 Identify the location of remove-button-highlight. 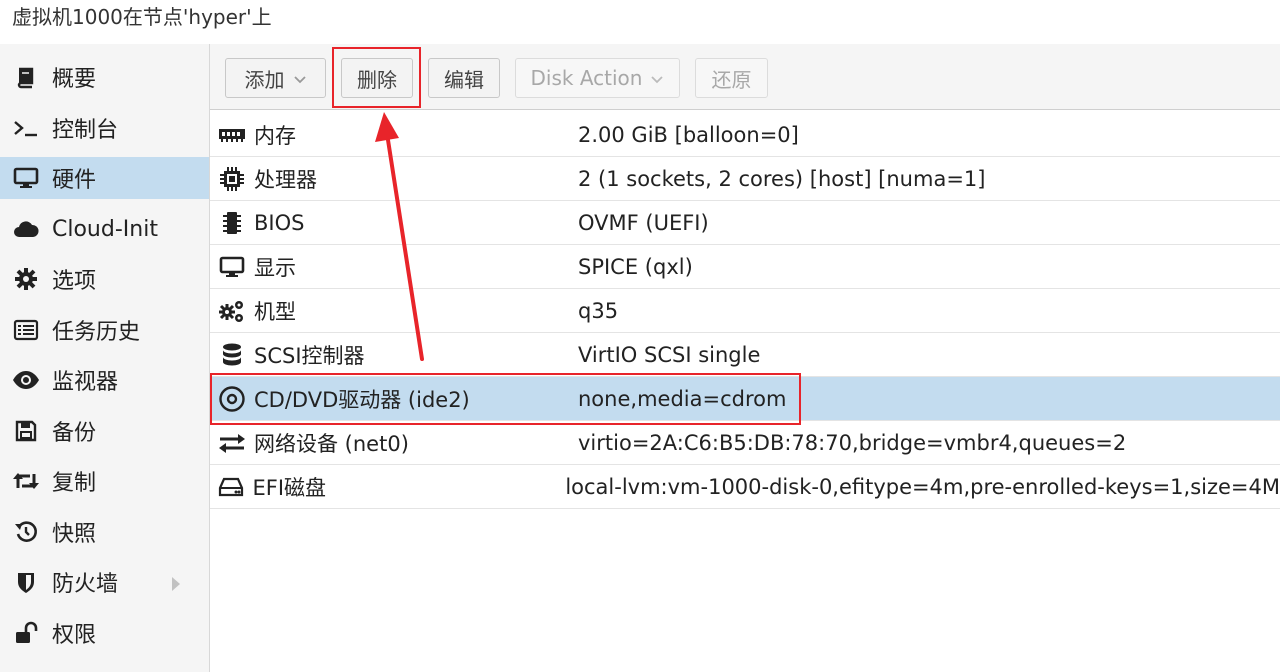
(376, 77).